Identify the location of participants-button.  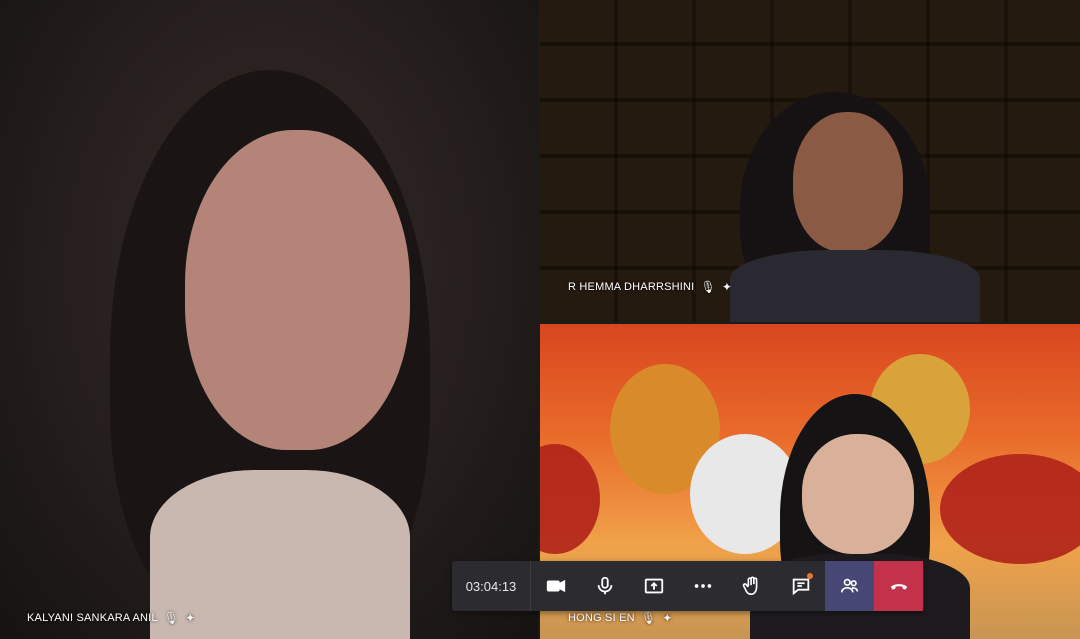
(849, 586).